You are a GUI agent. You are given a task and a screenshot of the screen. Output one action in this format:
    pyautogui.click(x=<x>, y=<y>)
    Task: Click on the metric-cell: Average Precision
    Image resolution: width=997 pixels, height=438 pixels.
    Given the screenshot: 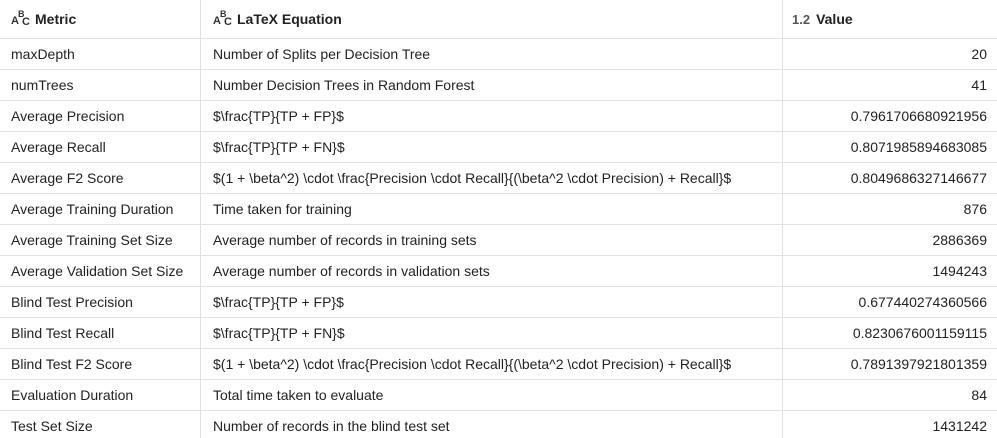 What is the action you would take?
    pyautogui.click(x=100, y=116)
    